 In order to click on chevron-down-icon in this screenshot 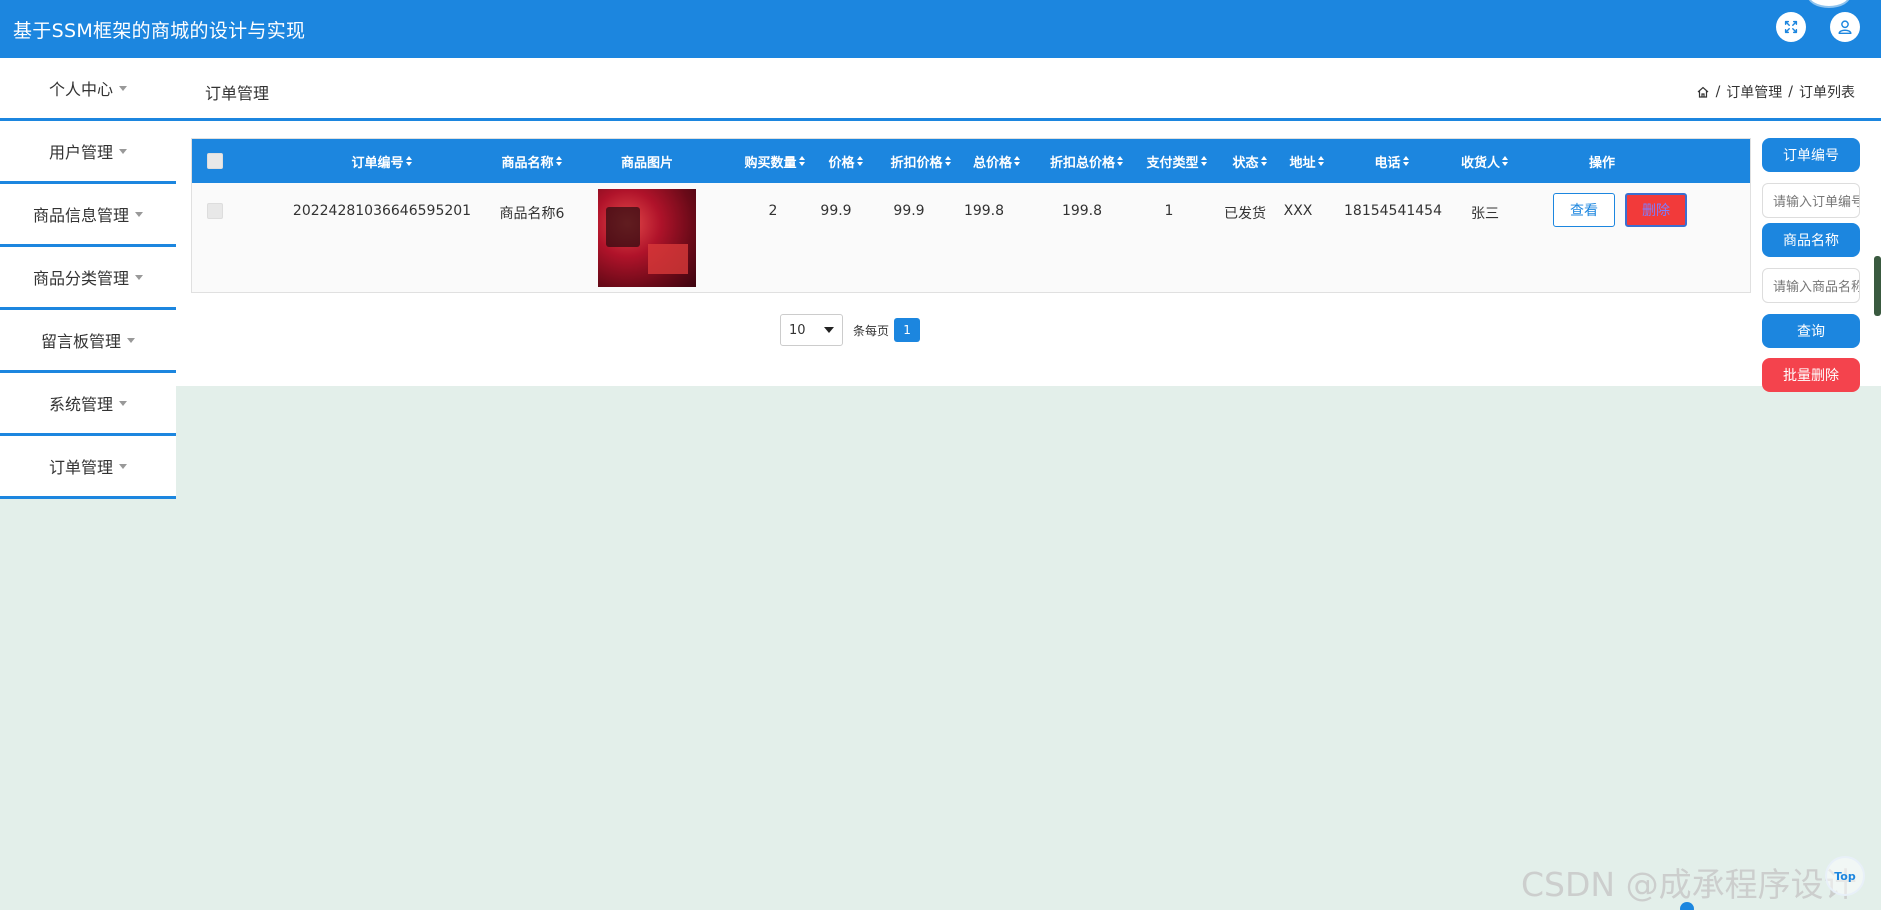, I will do `click(829, 330)`.